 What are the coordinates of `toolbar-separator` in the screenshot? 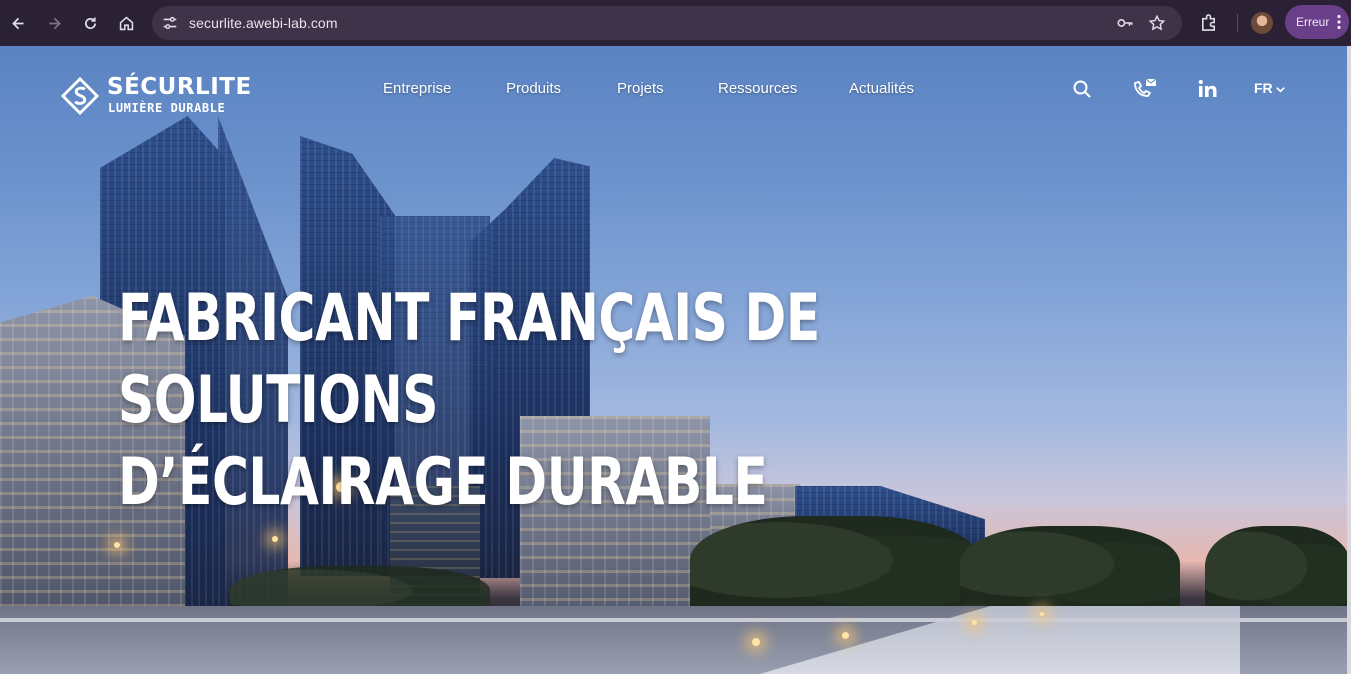 It's located at (1237, 23).